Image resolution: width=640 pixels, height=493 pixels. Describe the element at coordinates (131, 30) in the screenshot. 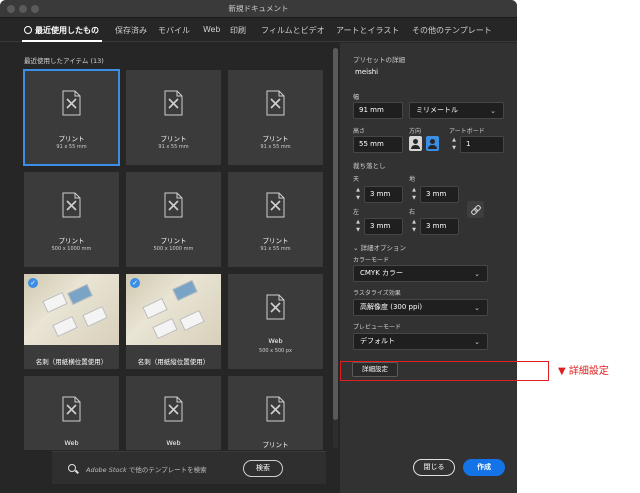

I see `tab-saved: 保存済み` at that location.